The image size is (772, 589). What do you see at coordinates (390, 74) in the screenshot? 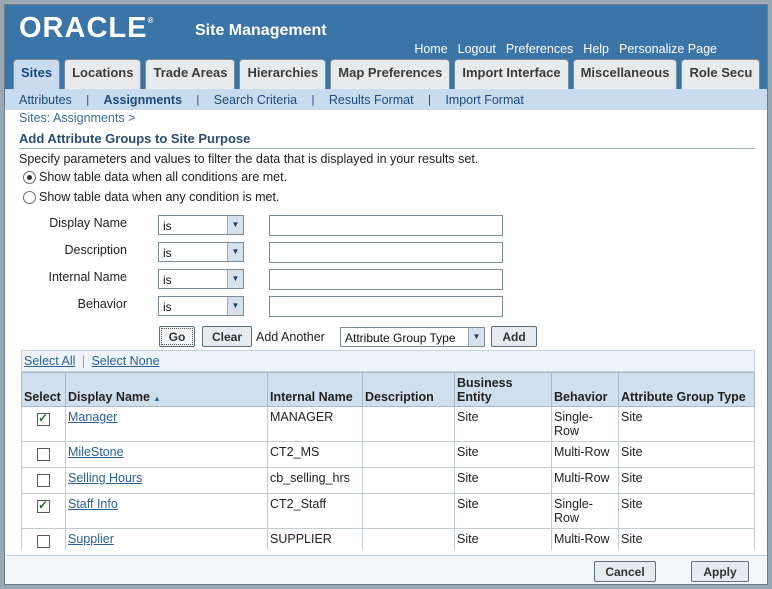
I see `tab-map-preferences: Map Preferences` at bounding box center [390, 74].